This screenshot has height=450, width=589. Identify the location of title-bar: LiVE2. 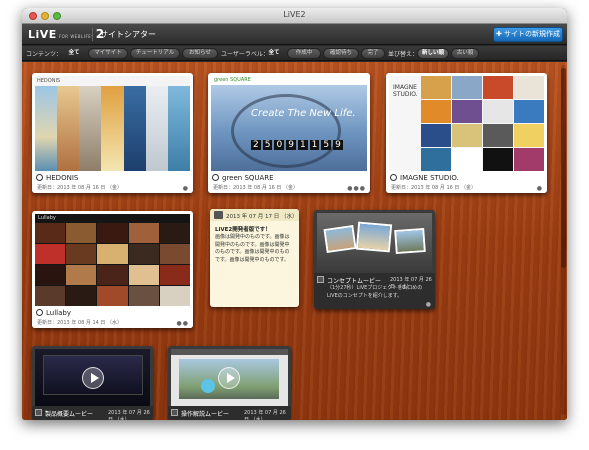
(294, 16).